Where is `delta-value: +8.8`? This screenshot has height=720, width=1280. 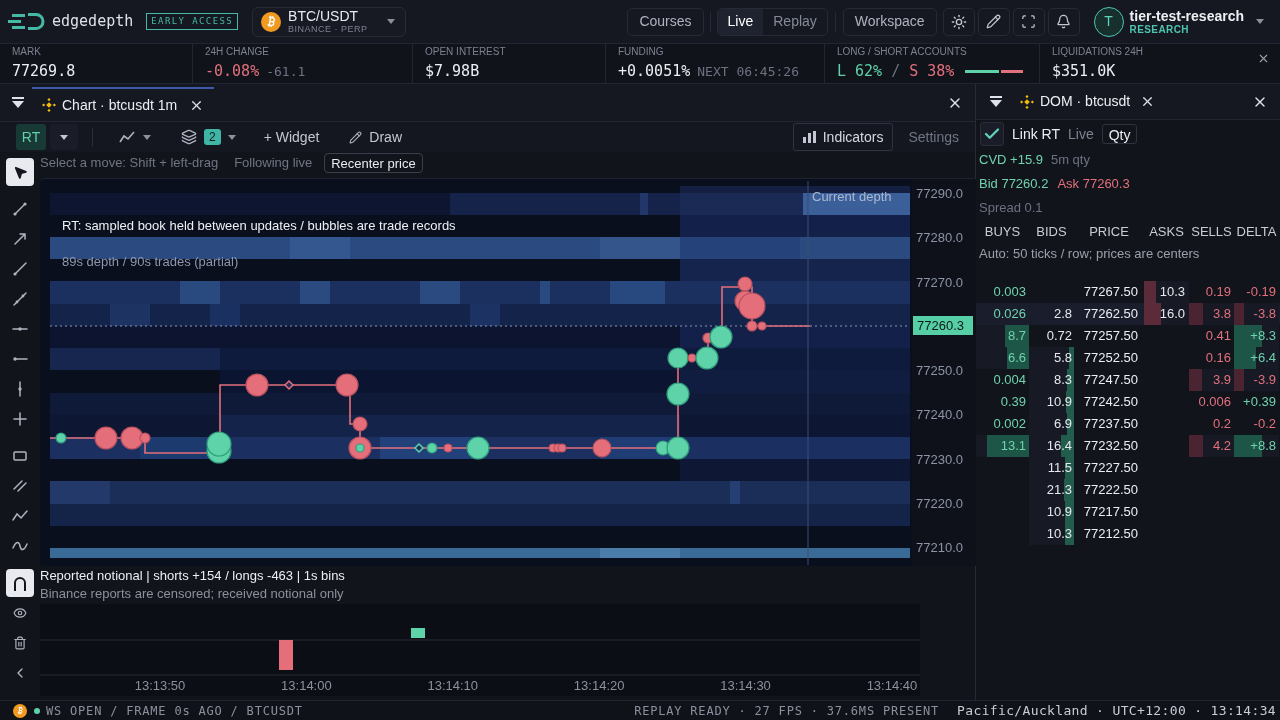
delta-value: +8.8 is located at coordinates (1263, 446).